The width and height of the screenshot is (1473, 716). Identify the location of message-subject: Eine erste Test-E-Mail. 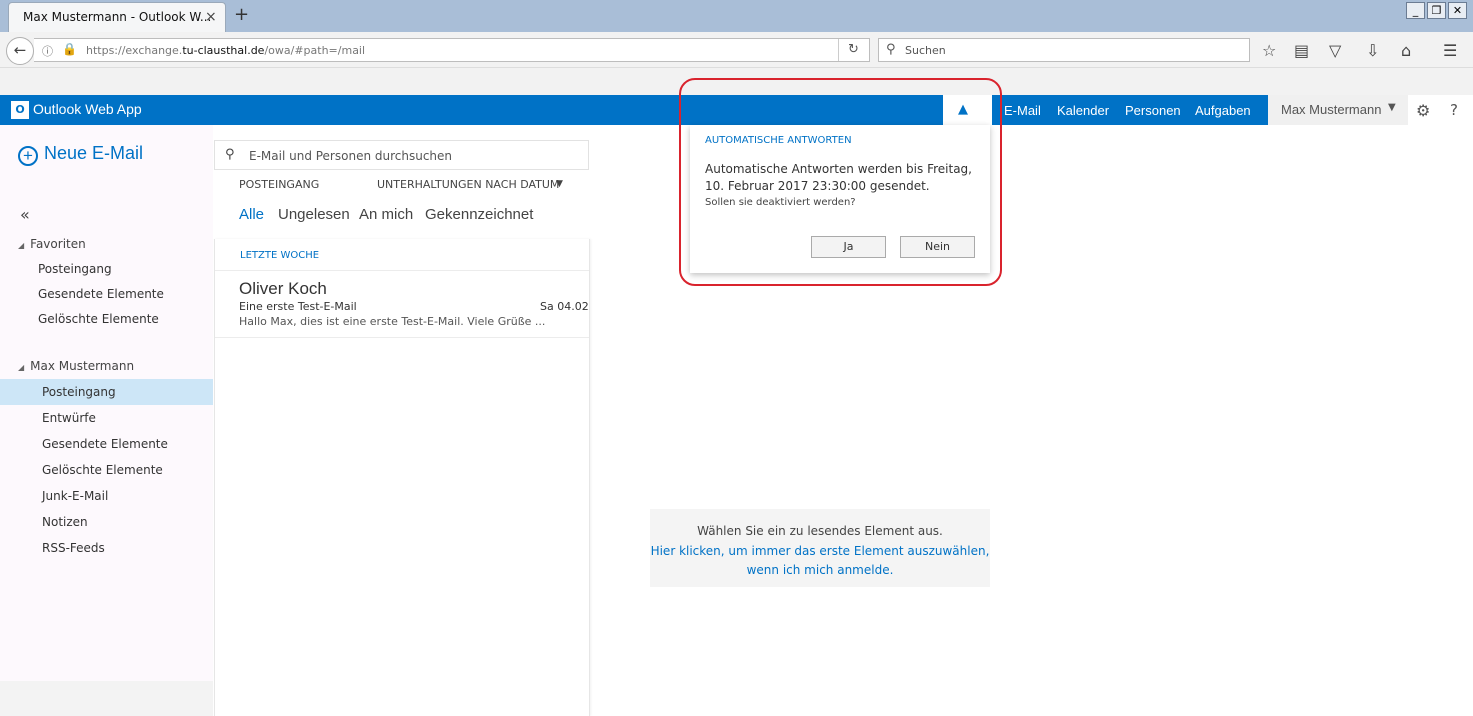
(298, 306).